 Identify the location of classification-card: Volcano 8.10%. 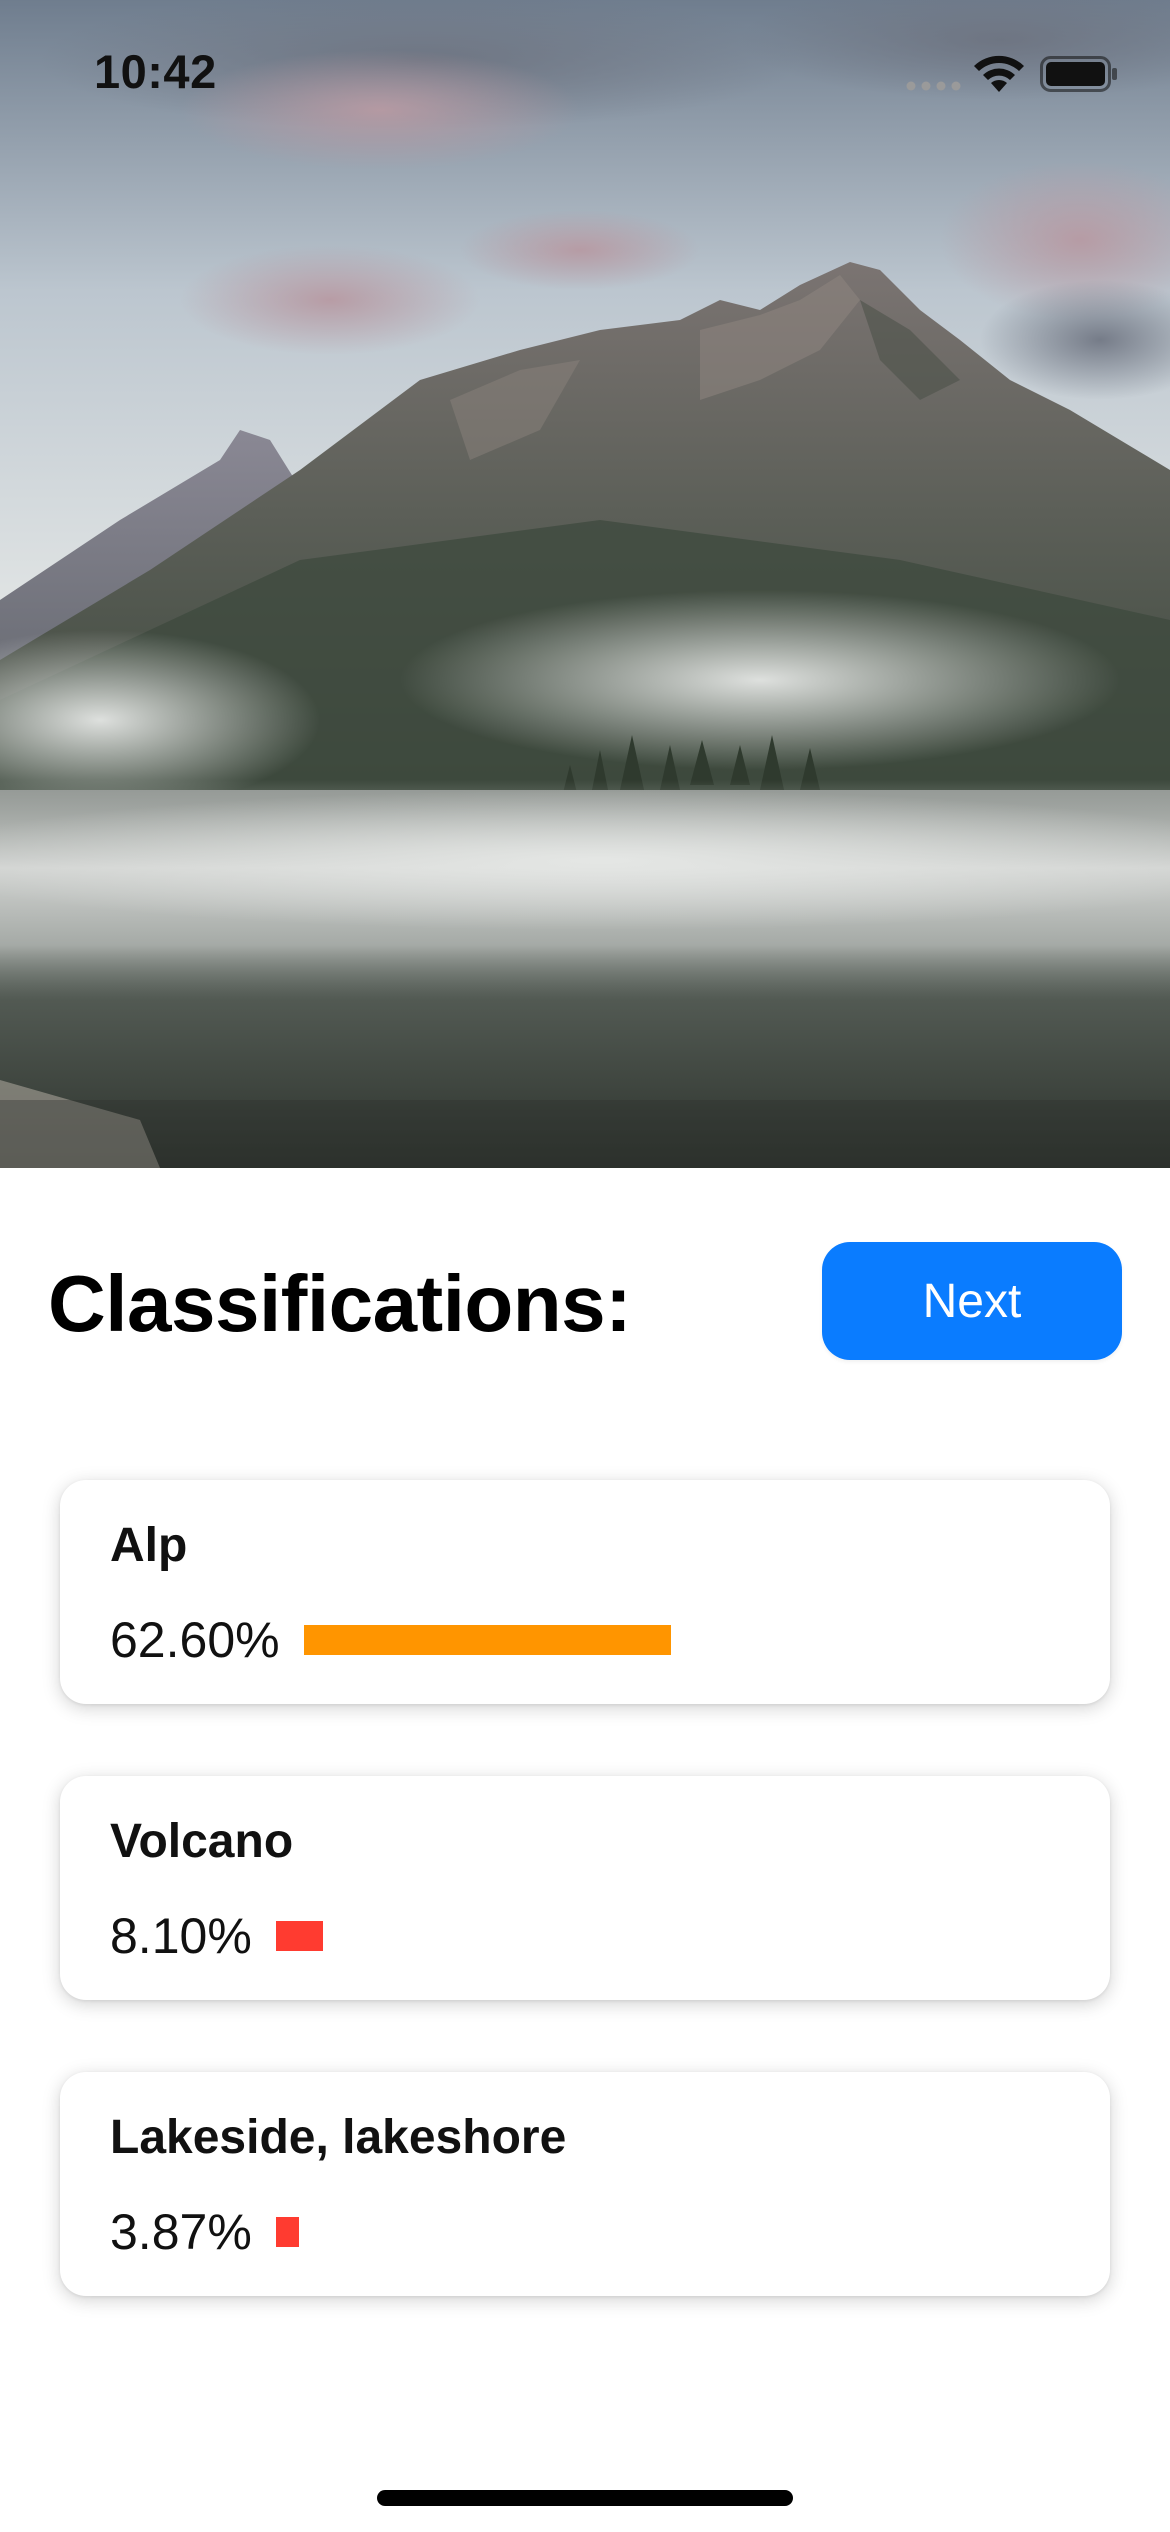
(585, 1888).